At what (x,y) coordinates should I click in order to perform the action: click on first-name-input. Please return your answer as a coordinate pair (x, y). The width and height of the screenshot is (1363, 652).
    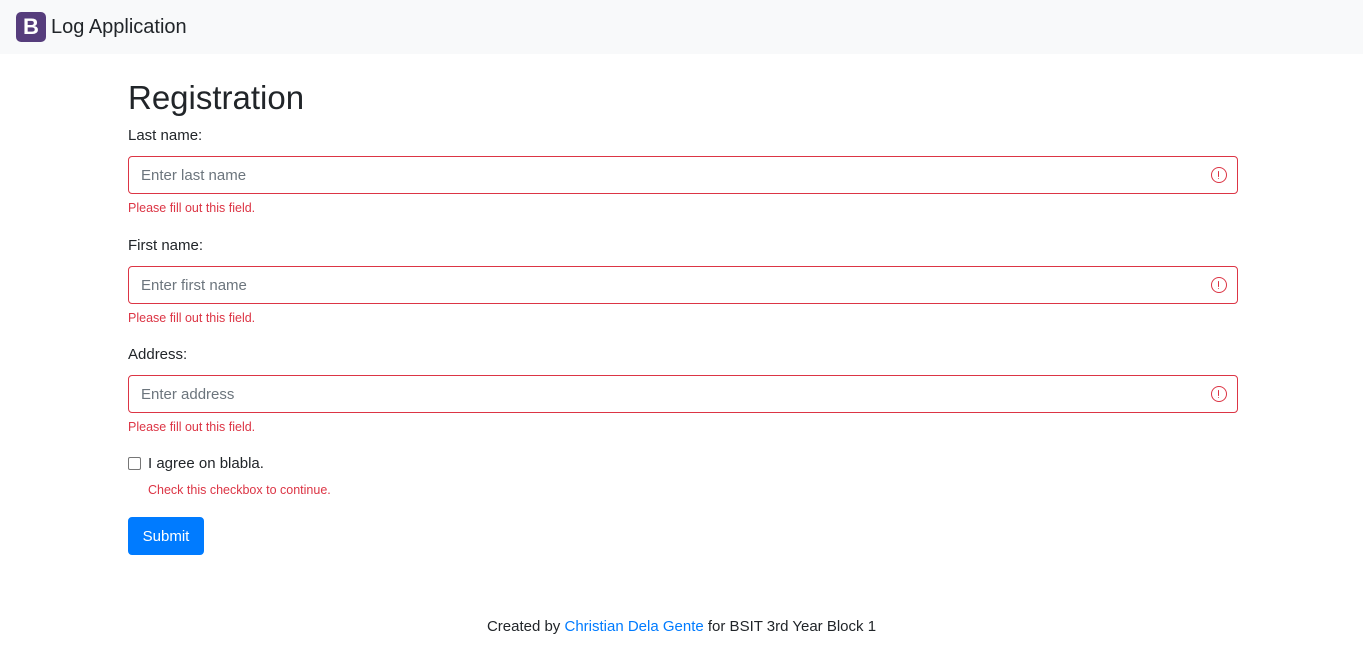
    Looking at the image, I should click on (683, 285).